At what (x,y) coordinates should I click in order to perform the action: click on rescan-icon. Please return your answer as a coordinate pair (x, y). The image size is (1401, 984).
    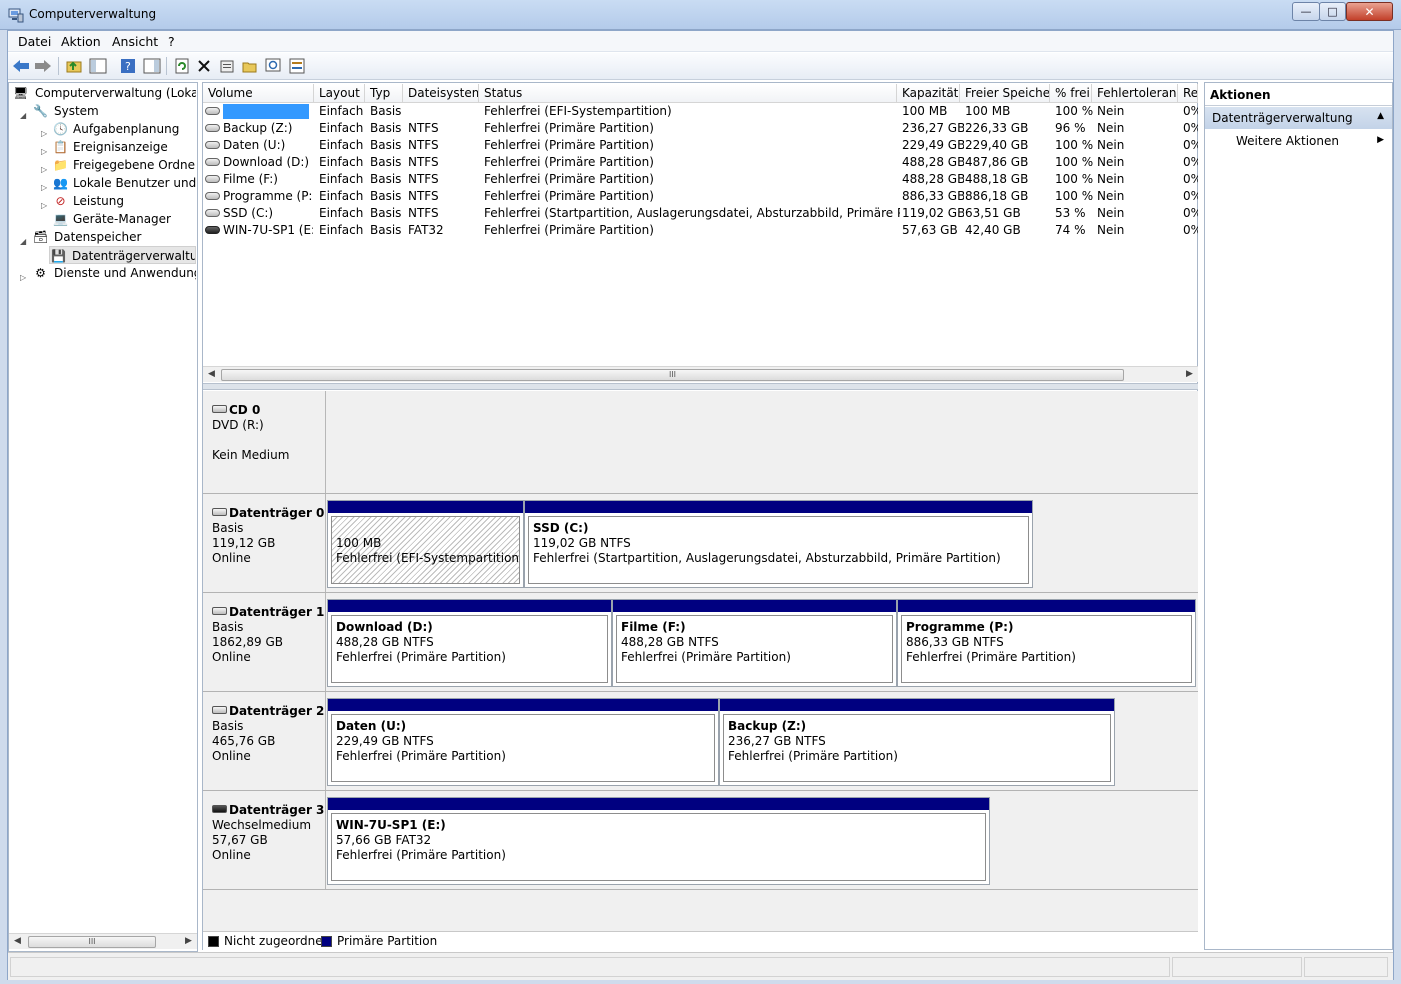
    Looking at the image, I should click on (273, 66).